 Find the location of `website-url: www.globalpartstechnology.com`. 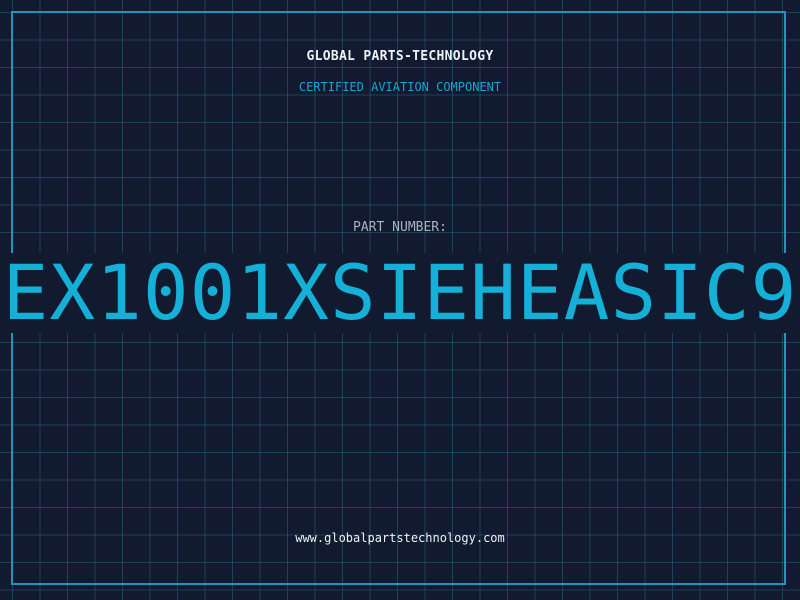

website-url: www.globalpartstechnology.com is located at coordinates (400, 538).